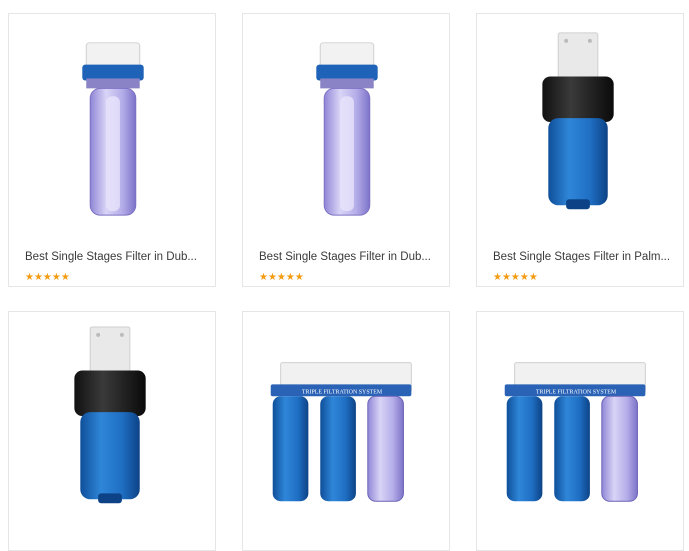  I want to click on product-card, so click(112, 431).